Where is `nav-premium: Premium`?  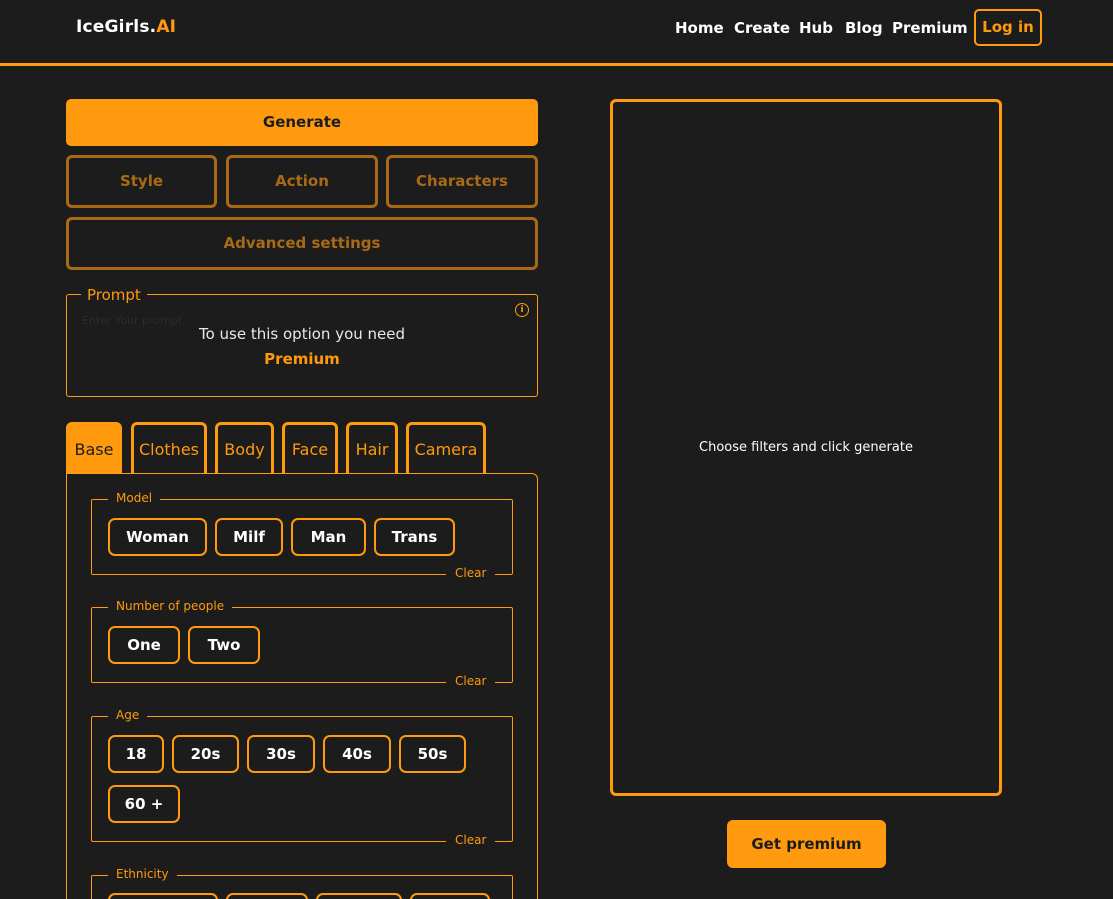
nav-premium: Premium is located at coordinates (930, 28).